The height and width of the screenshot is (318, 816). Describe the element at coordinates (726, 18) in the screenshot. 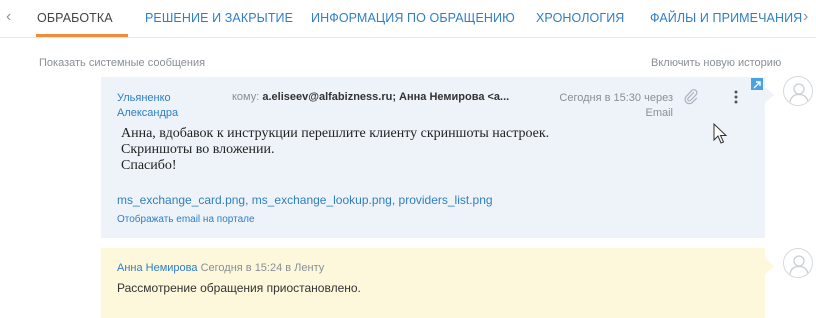

I see `tab-files-notes: ФАЙЛЫ И ПРИМЕЧАНИЯ` at that location.